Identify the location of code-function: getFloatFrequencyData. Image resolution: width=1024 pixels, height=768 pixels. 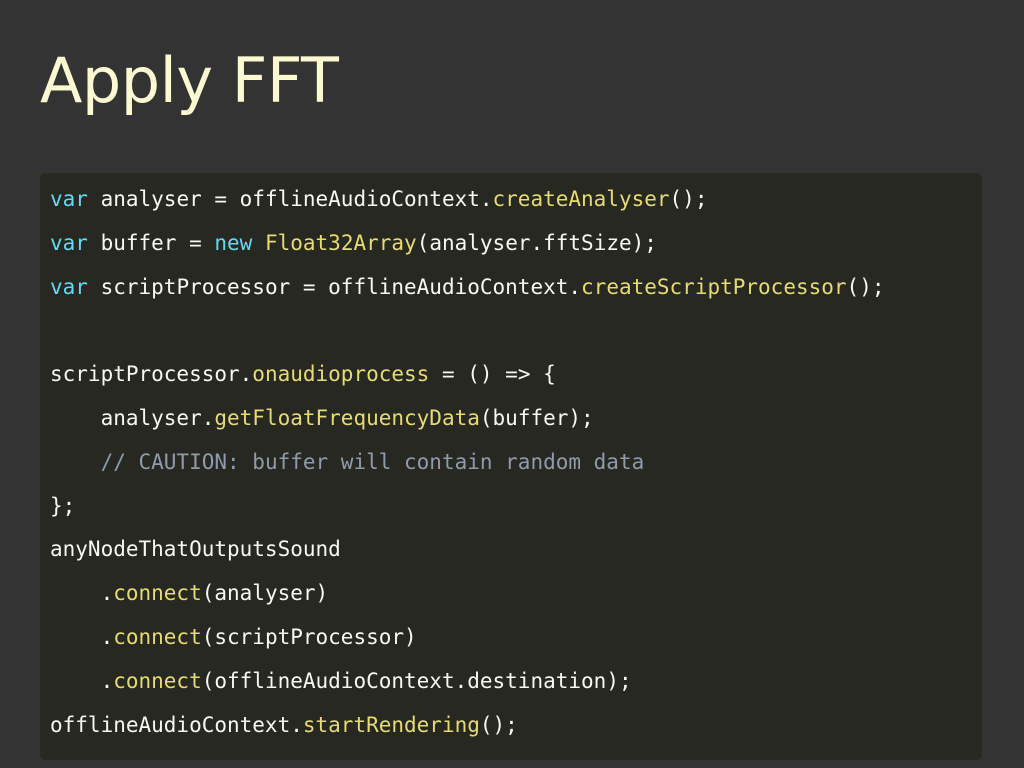
(347, 417).